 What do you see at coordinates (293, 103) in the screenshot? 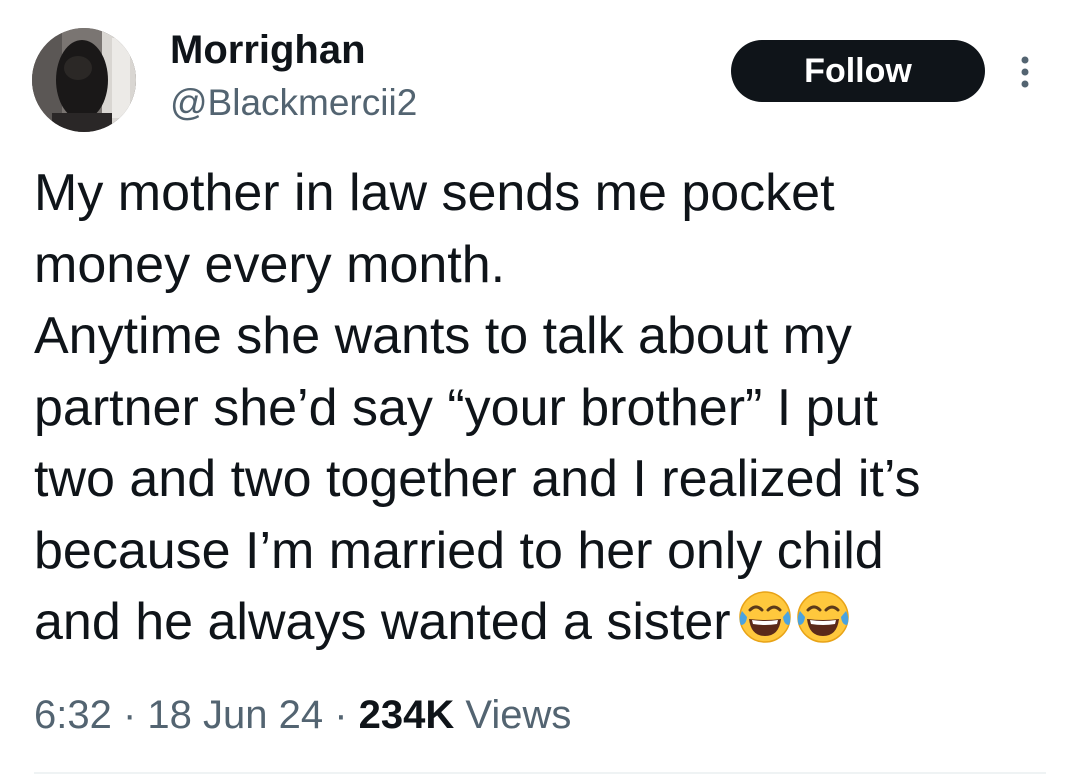
I see `author-handle: @Blackmercii2` at bounding box center [293, 103].